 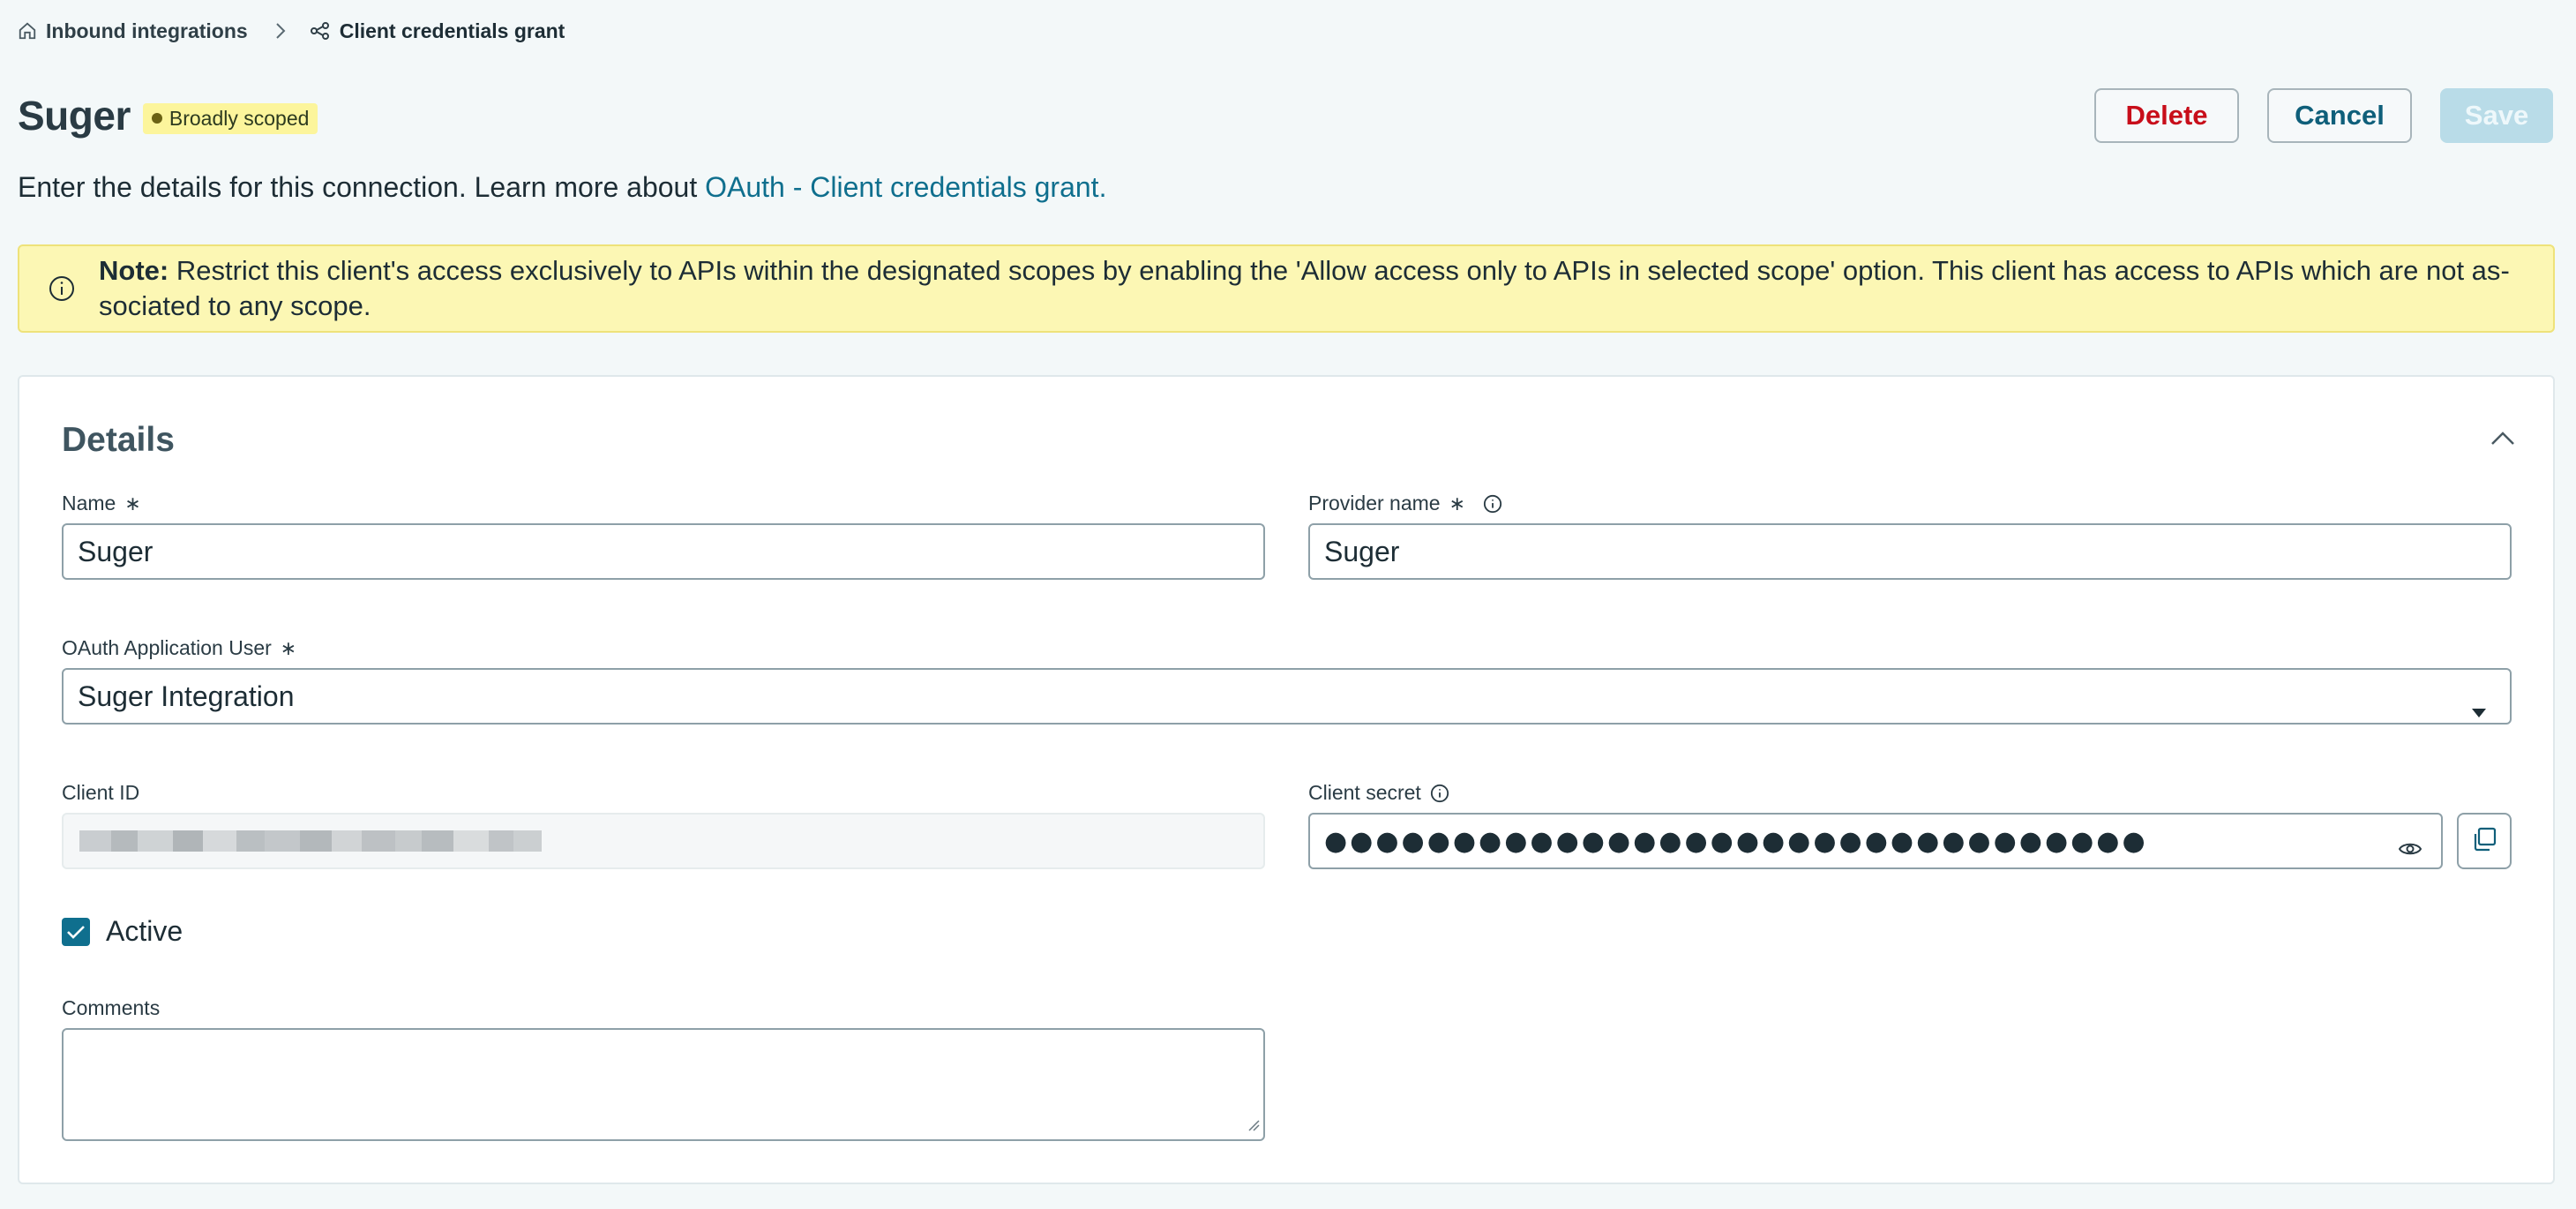 I want to click on copy-icon, so click(x=2484, y=841).